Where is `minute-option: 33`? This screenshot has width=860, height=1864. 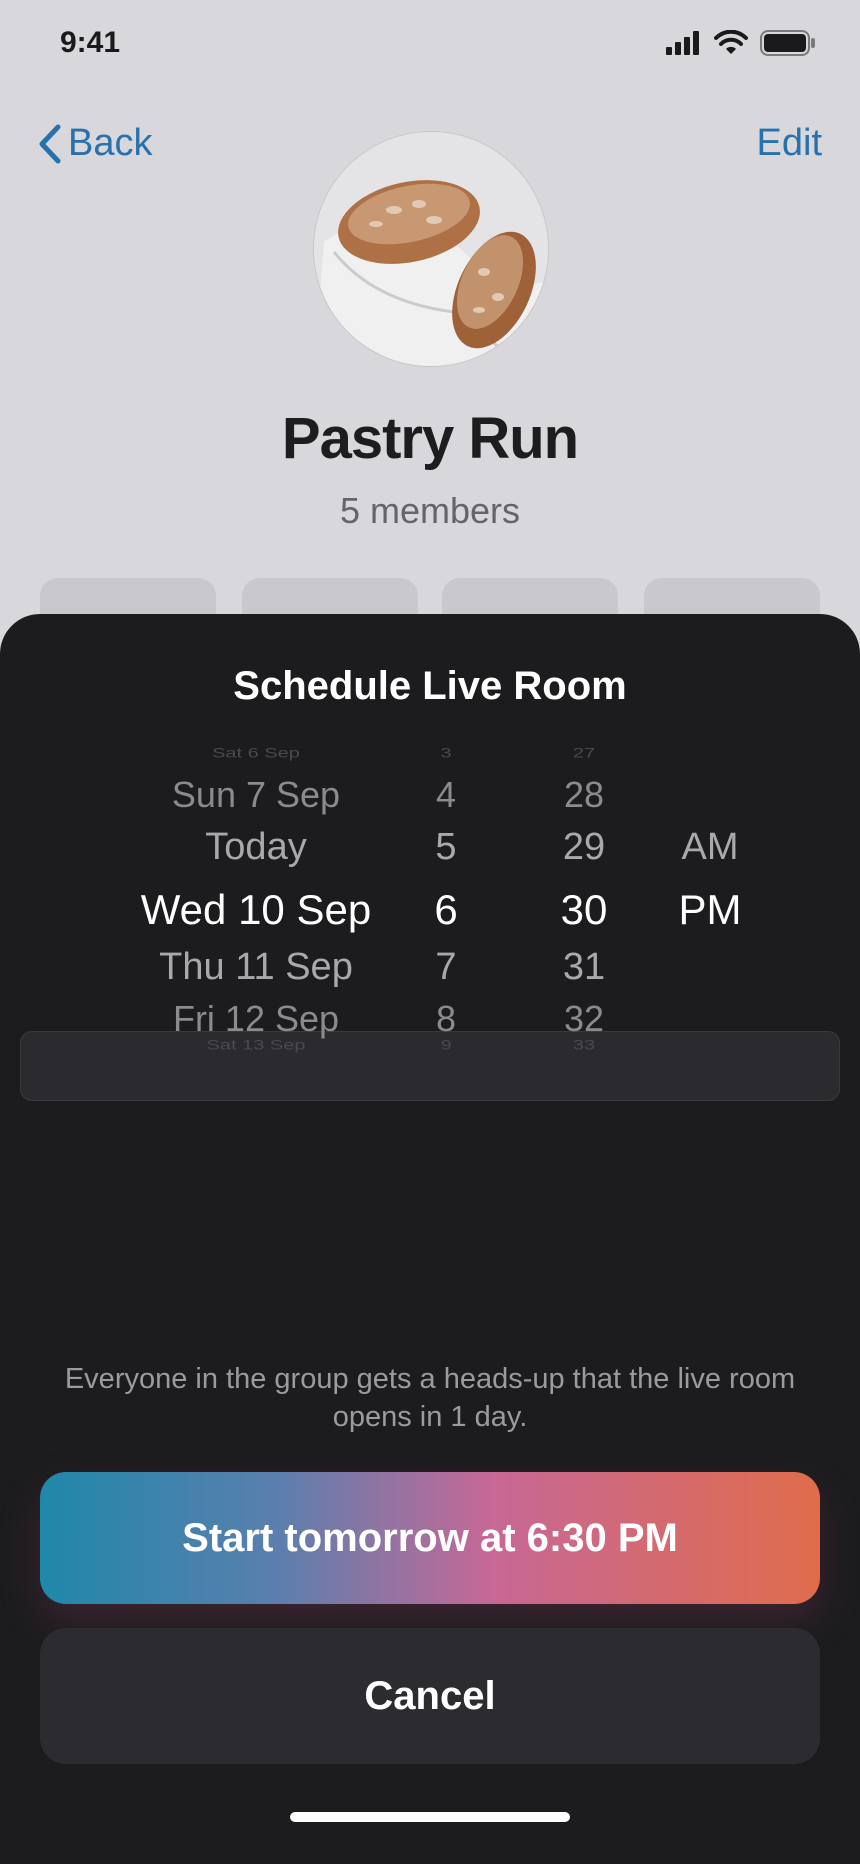
minute-option: 33 is located at coordinates (584, 1045).